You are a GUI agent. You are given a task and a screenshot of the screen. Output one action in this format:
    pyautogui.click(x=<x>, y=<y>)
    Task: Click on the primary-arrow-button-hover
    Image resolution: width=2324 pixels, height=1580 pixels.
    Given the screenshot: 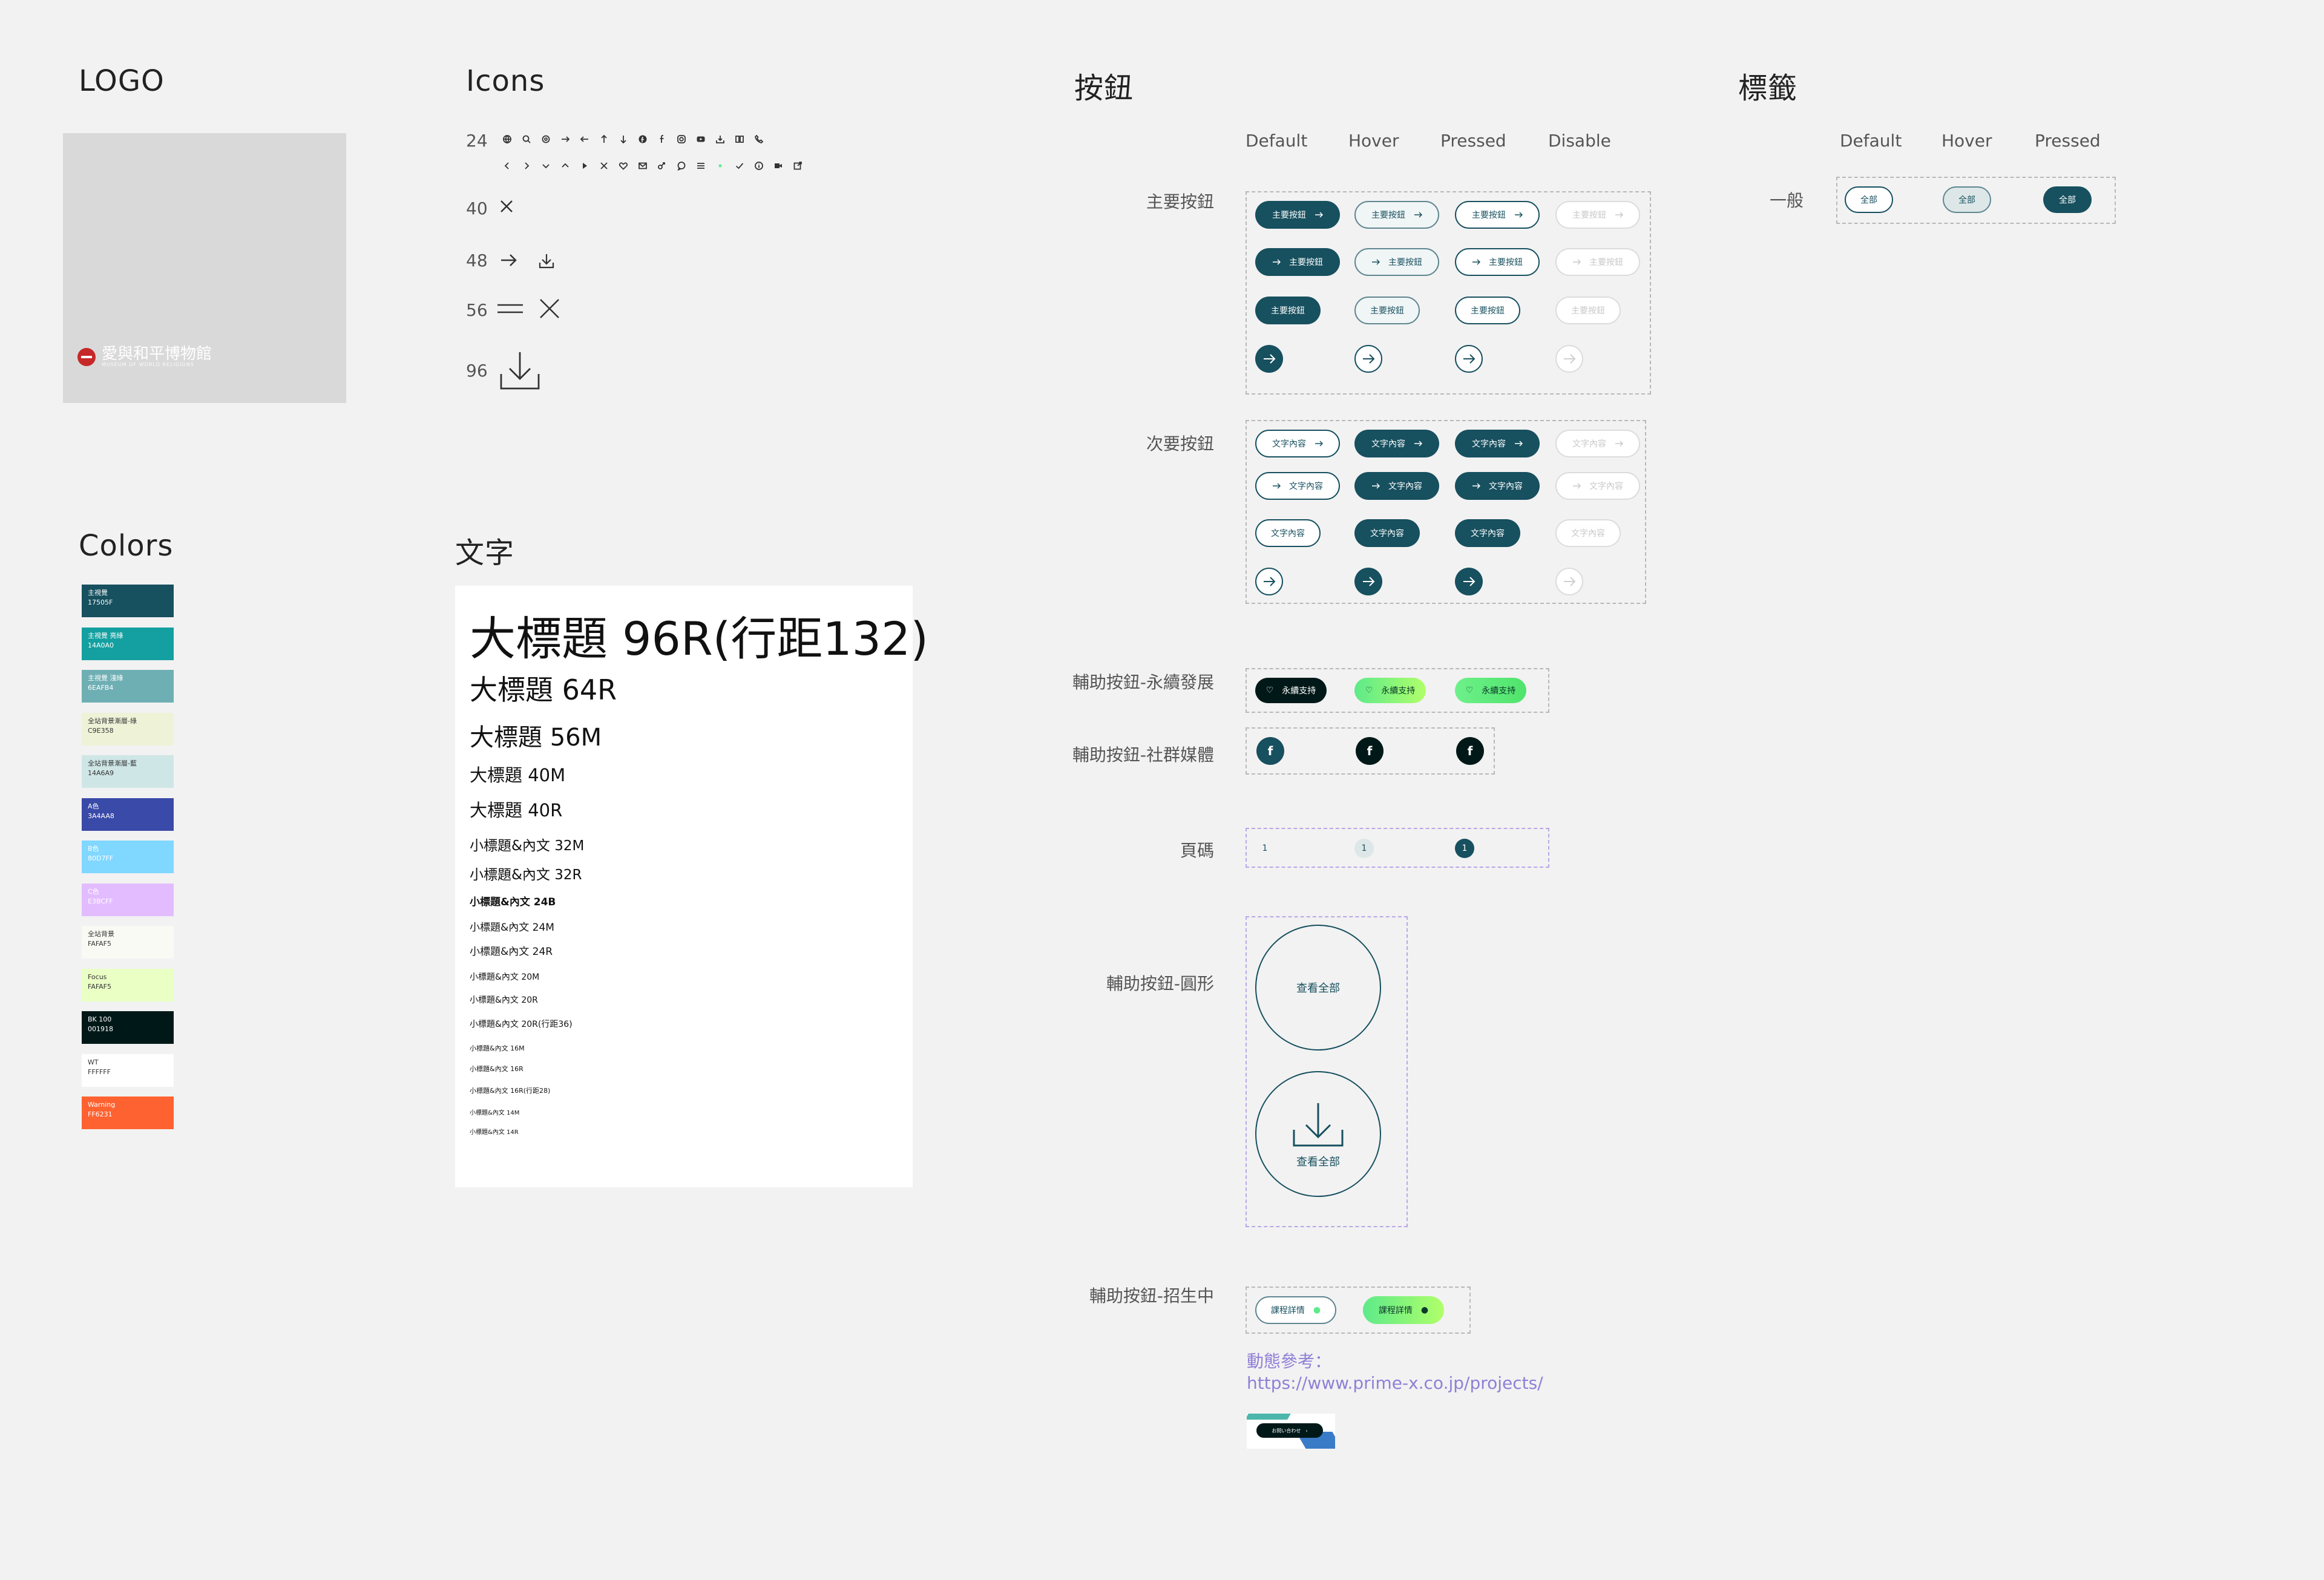 What is the action you would take?
    pyautogui.click(x=1368, y=359)
    